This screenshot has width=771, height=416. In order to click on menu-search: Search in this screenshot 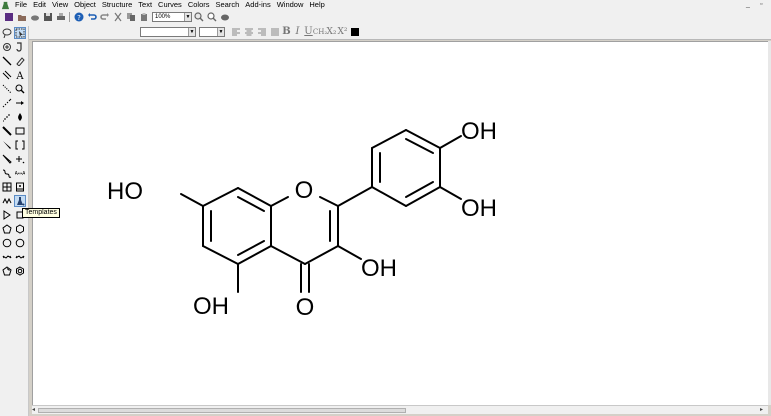, I will do `click(228, 5)`.